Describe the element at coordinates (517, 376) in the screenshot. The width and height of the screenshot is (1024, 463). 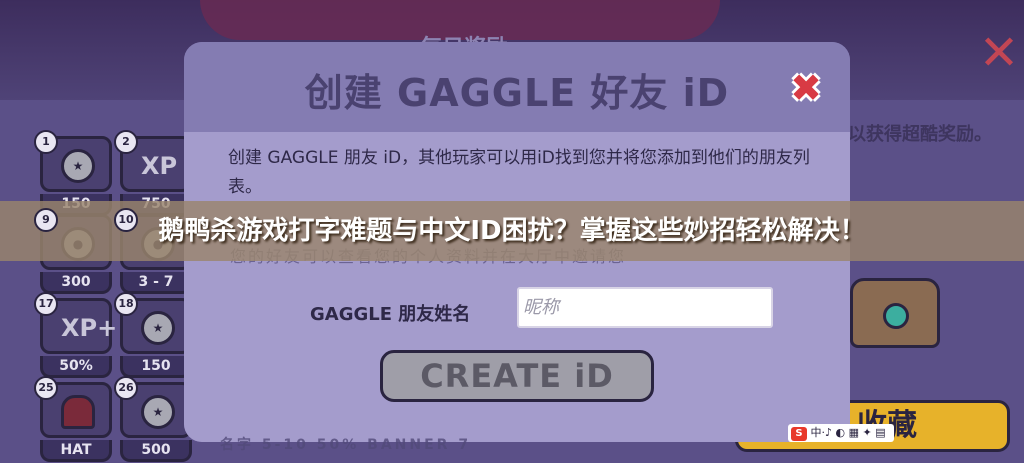
I see `create-id-button: CREATE iD` at that location.